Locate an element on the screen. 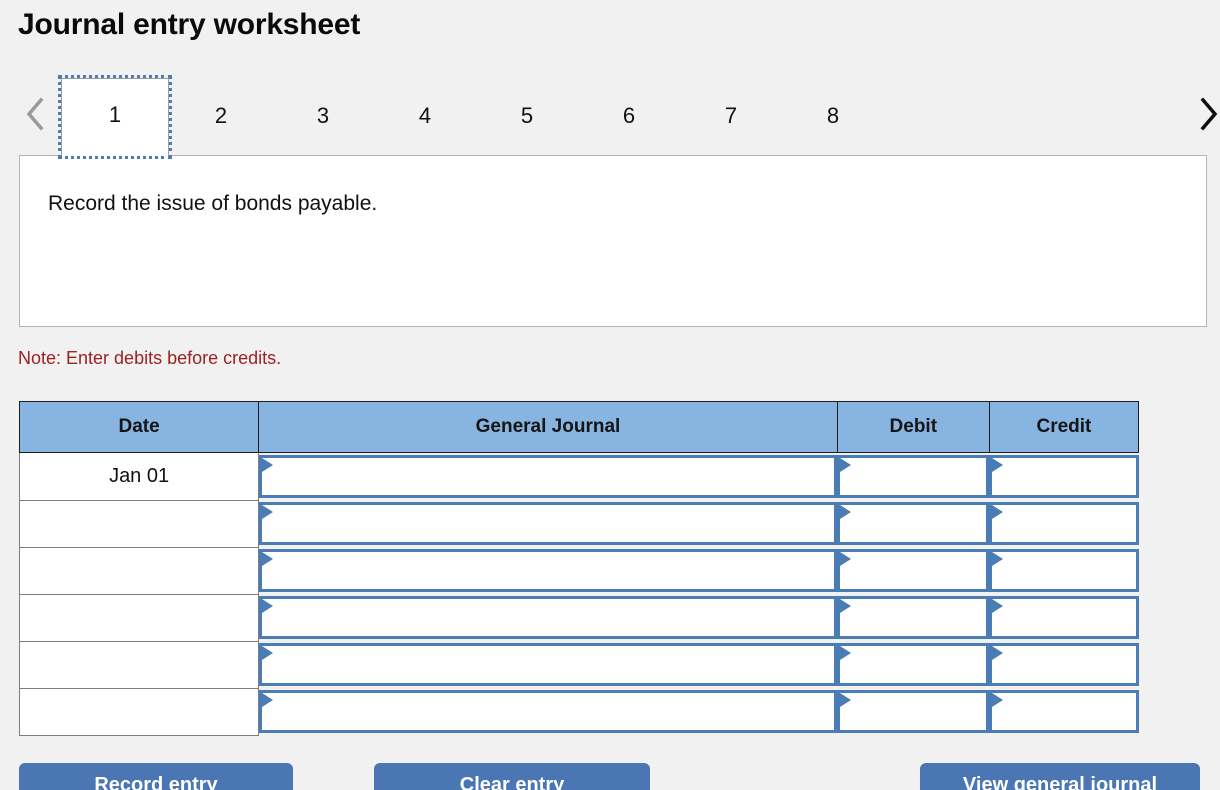  page-title: Journal entry worksheet is located at coordinates (189, 24).